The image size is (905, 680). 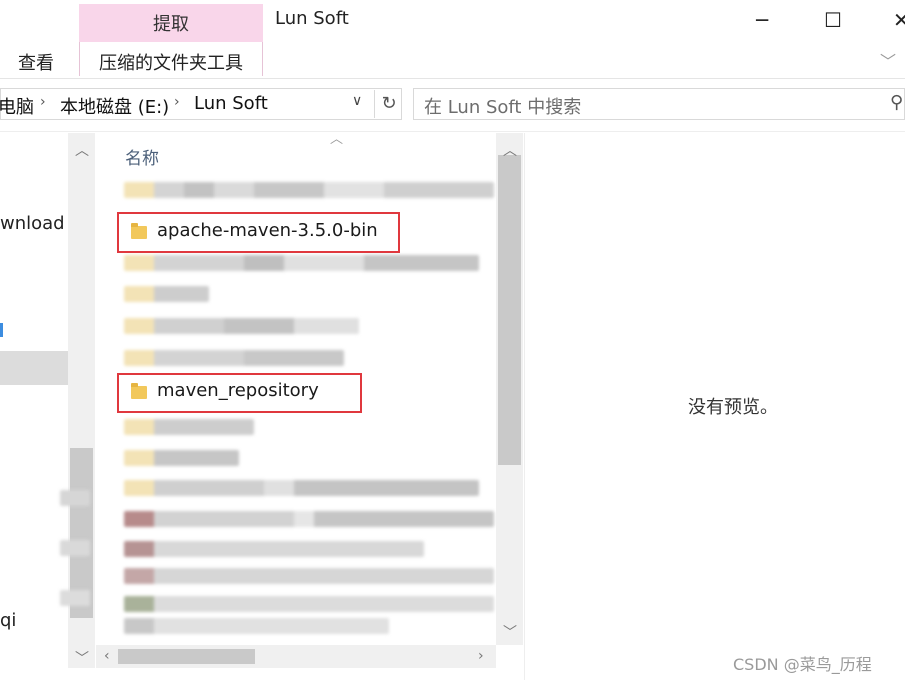 What do you see at coordinates (114, 106) in the screenshot?
I see `breadcrumb-drive: 本地磁盘 (E:)` at bounding box center [114, 106].